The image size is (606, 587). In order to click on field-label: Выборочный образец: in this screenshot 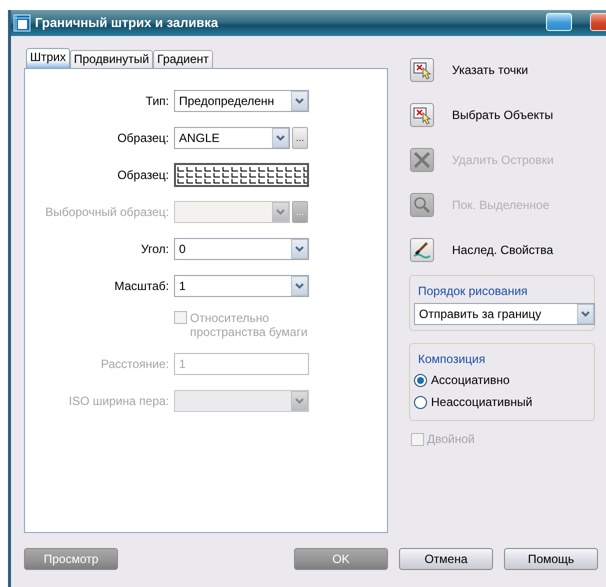, I will do `click(107, 212)`.